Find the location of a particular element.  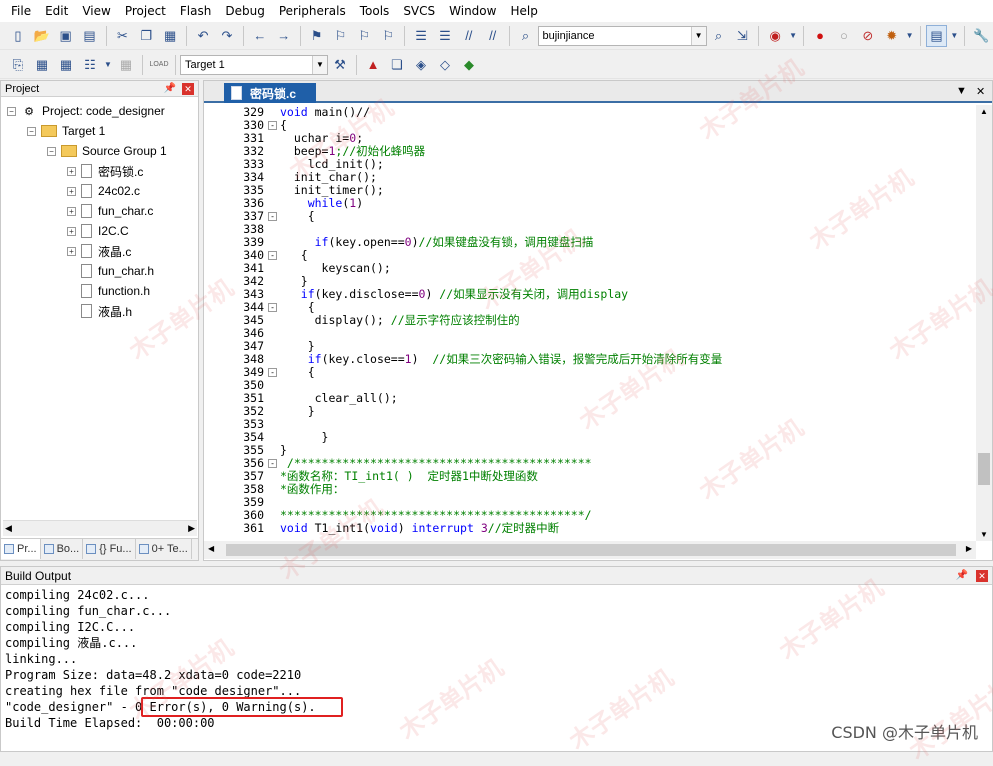

menu-peripherals: Peripherals is located at coordinates (312, 11).